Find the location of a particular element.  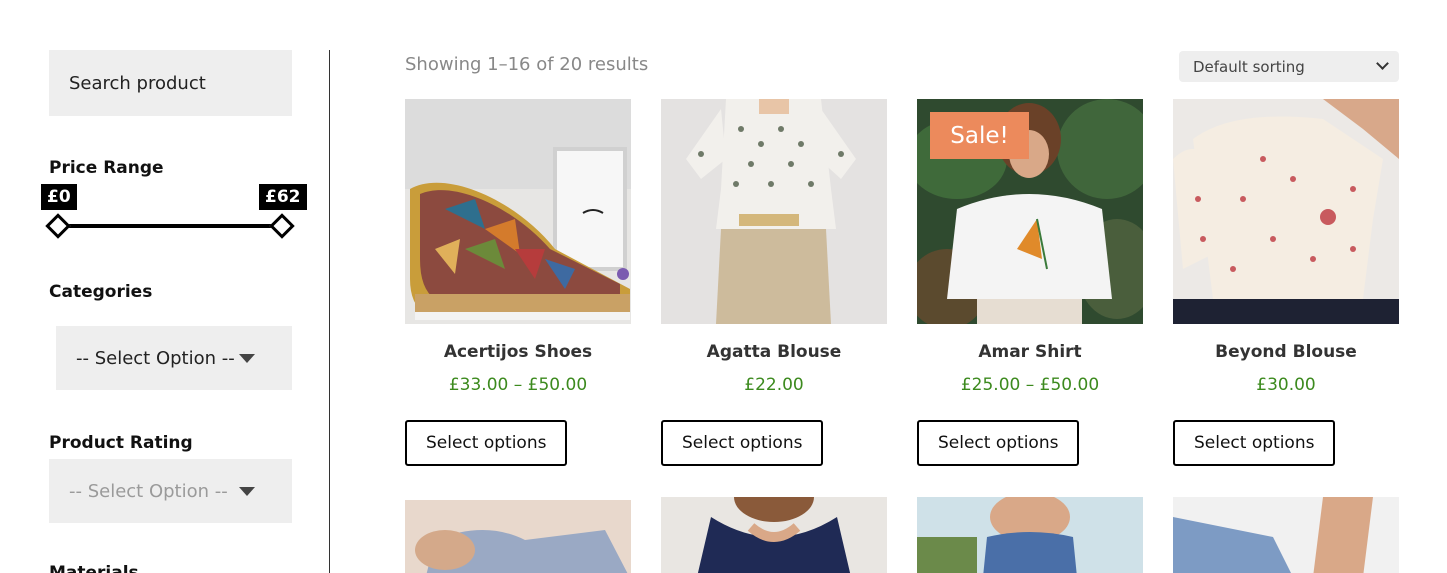

price-range-title: Price Range is located at coordinates (106, 168).